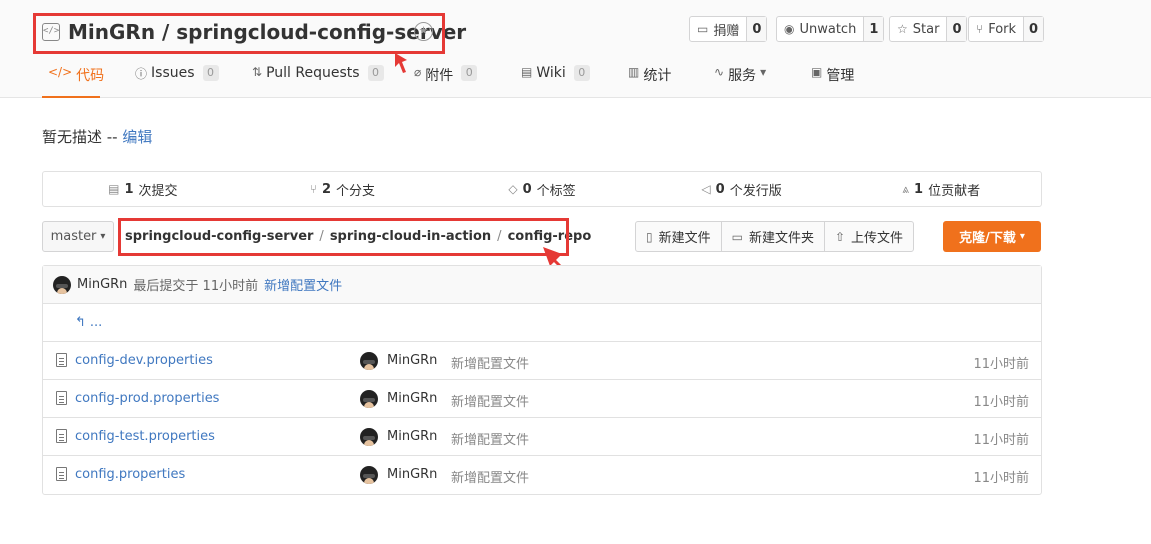 This screenshot has width=1151, height=544. I want to click on star-label: Star, so click(926, 29).